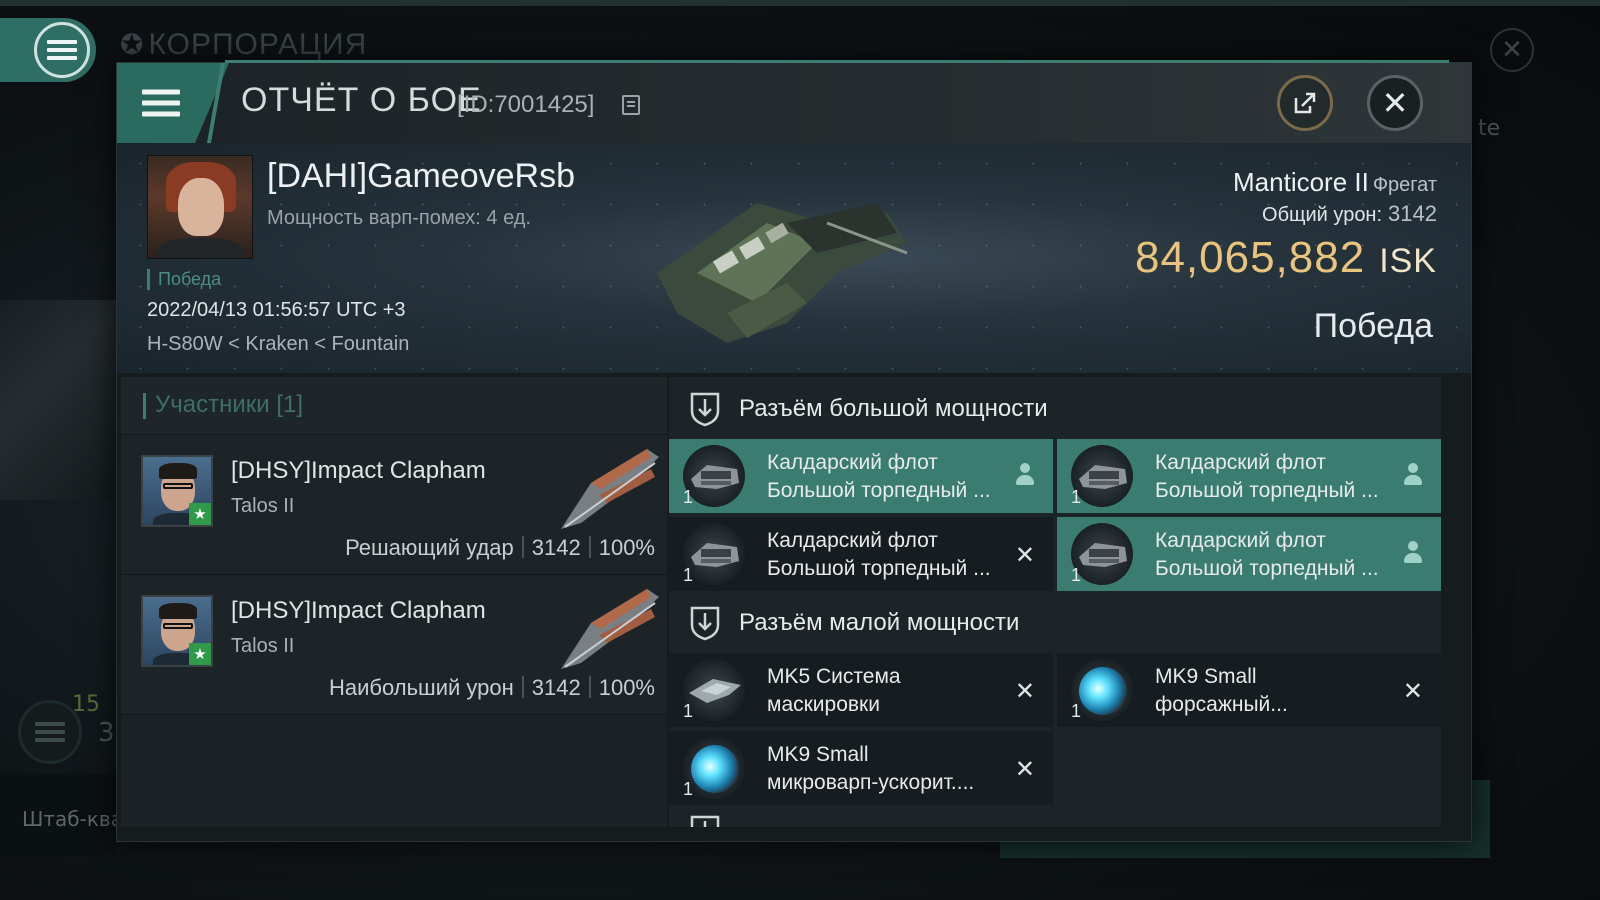 Image resolution: width=1600 pixels, height=900 pixels. What do you see at coordinates (421, 176) in the screenshot?
I see `victim-name: [DAHI]GameoveRsb` at bounding box center [421, 176].